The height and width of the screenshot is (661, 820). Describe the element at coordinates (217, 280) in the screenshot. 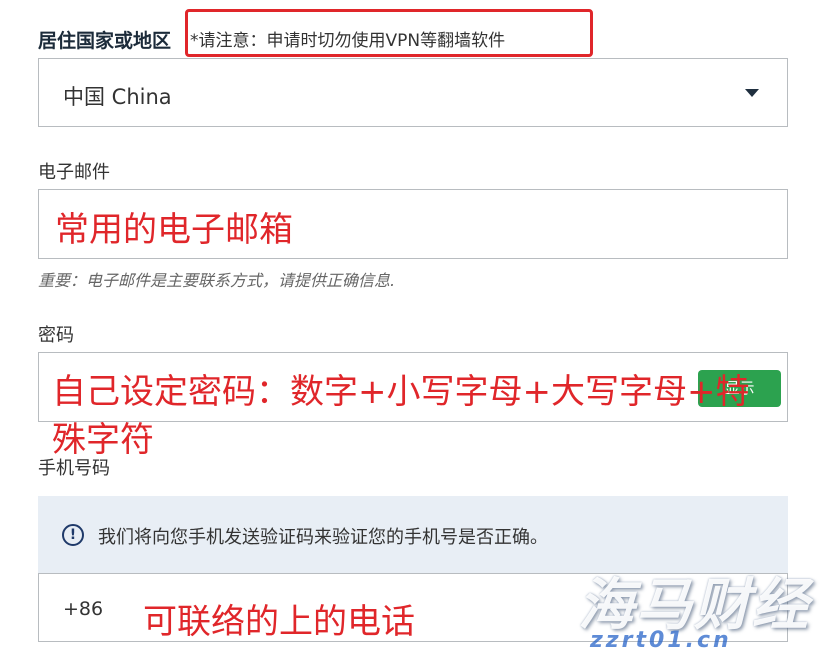

I see `email-hint: 重要：电子邮件是主要联系方式，请提供正确信息.` at that location.